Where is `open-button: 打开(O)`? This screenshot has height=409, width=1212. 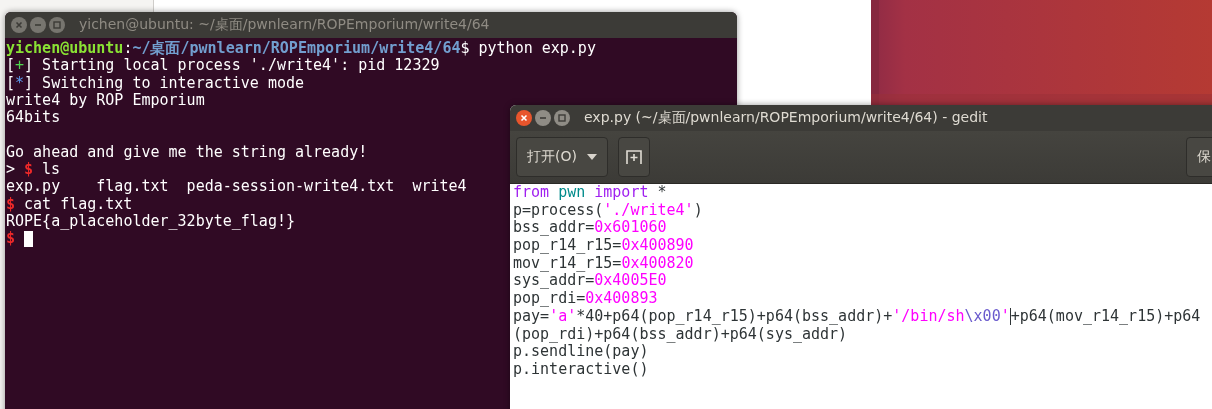
open-button: 打开(O) is located at coordinates (562, 157).